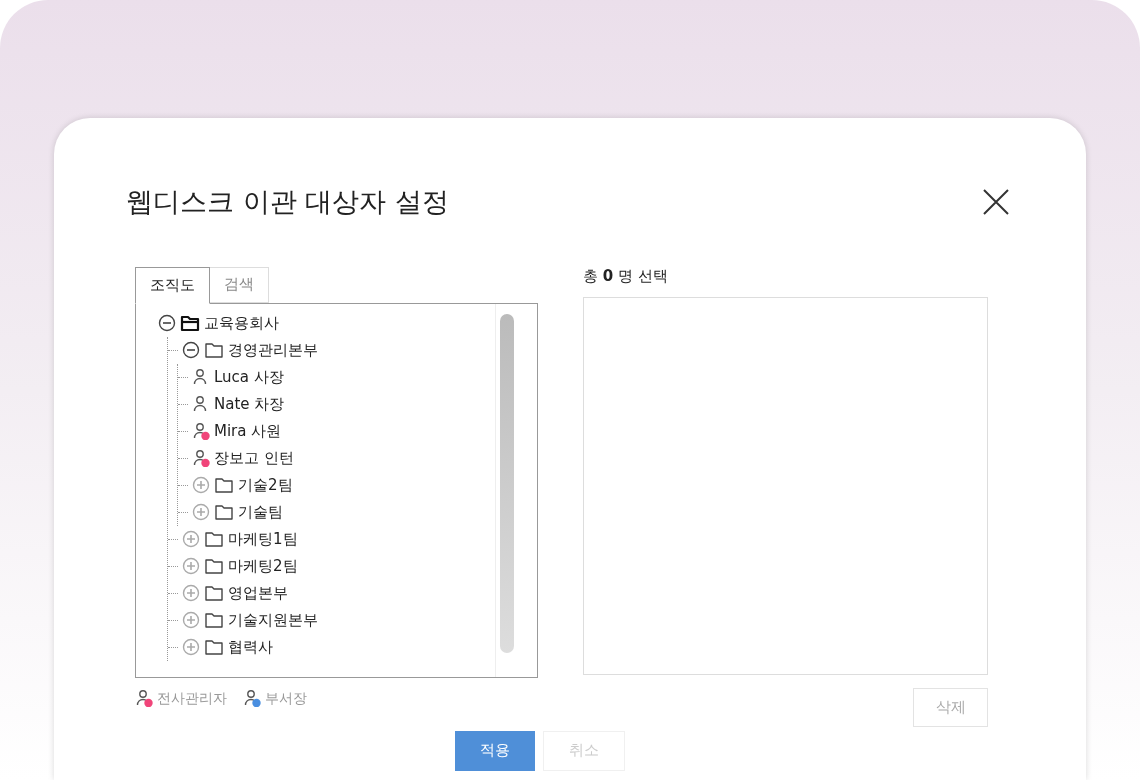 The image size is (1140, 780). Describe the element at coordinates (273, 350) in the screenshot. I see `folder-label: 경영관리본부` at that location.